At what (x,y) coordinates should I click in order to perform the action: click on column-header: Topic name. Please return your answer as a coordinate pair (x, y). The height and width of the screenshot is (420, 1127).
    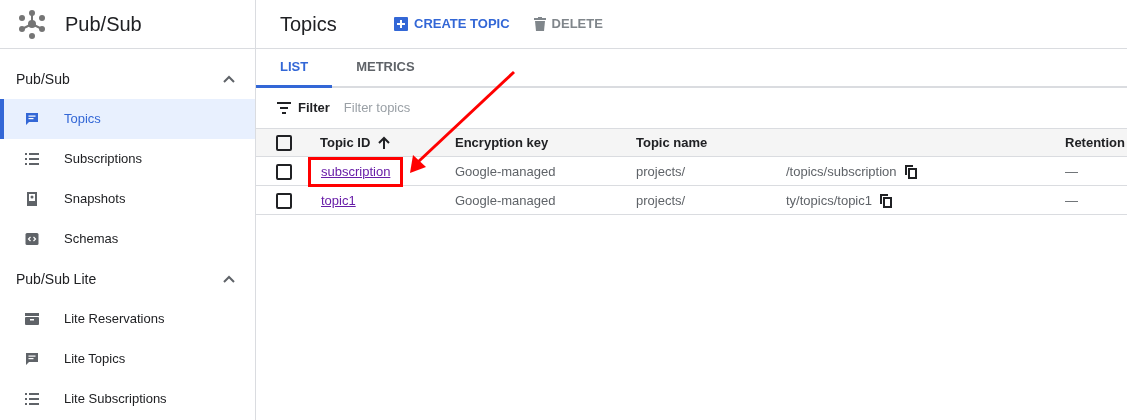
    Looking at the image, I should click on (672, 142).